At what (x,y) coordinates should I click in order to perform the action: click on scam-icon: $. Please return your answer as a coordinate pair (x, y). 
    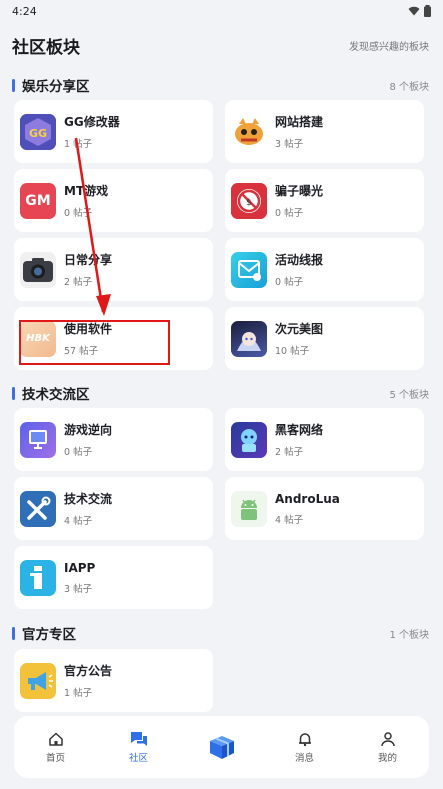
    Looking at the image, I should click on (249, 200).